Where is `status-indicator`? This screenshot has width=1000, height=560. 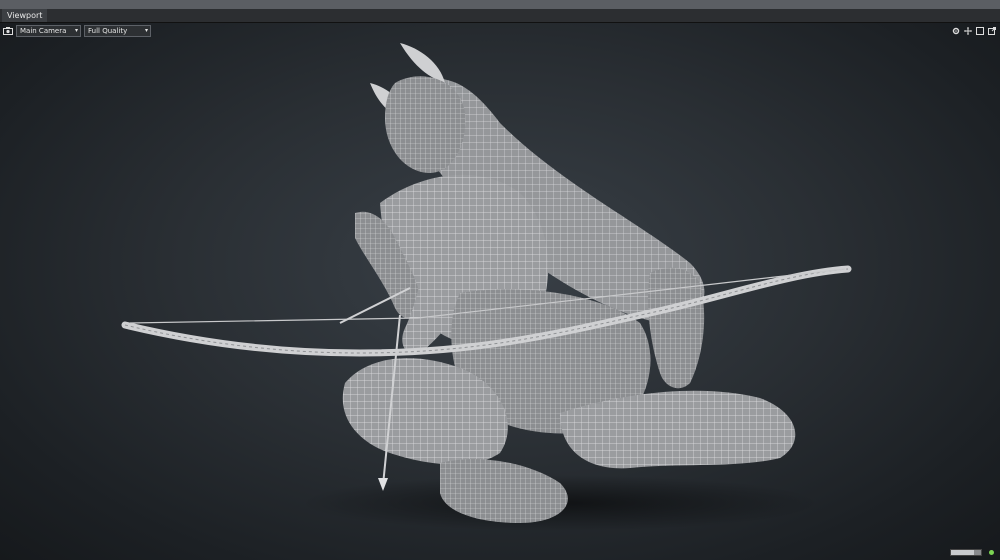 status-indicator is located at coordinates (991, 552).